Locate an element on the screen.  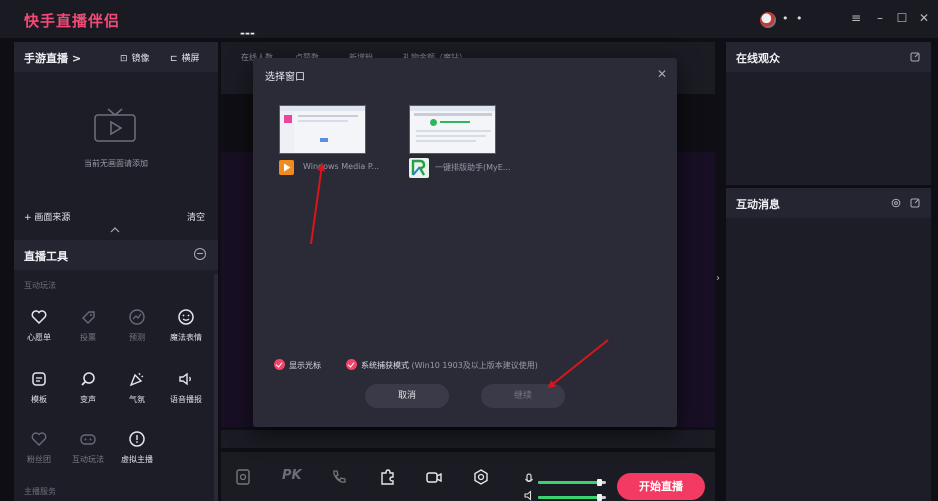
tool-label: 预测 is located at coordinates (137, 337).